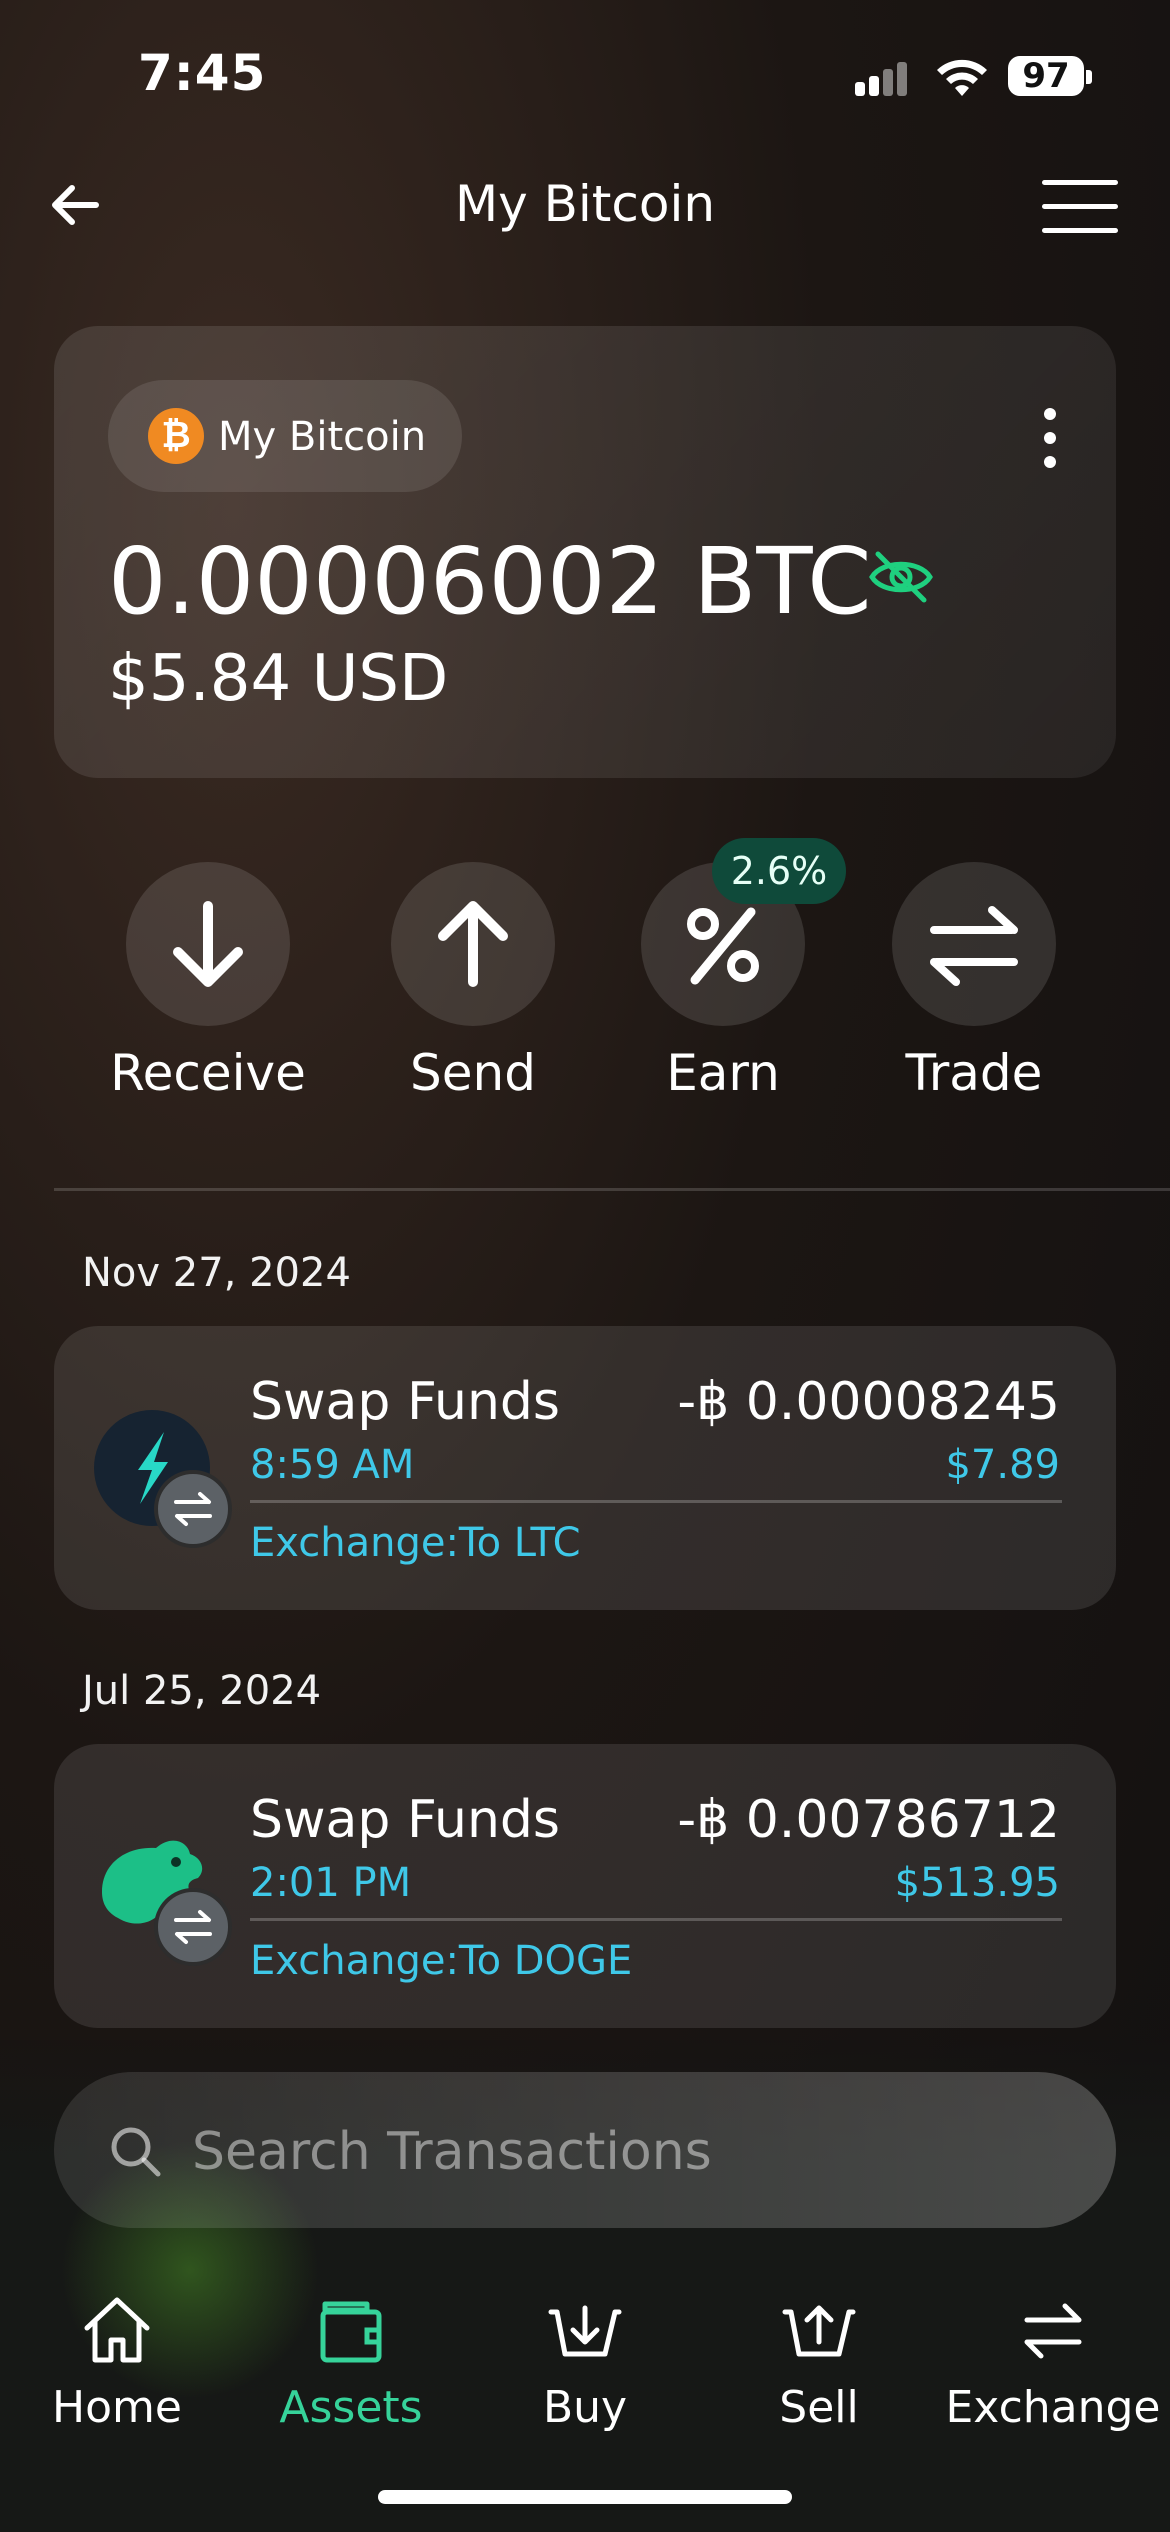 This screenshot has height=2532, width=1170. What do you see at coordinates (176, 436) in the screenshot?
I see `bitcoin-icon: ₿` at bounding box center [176, 436].